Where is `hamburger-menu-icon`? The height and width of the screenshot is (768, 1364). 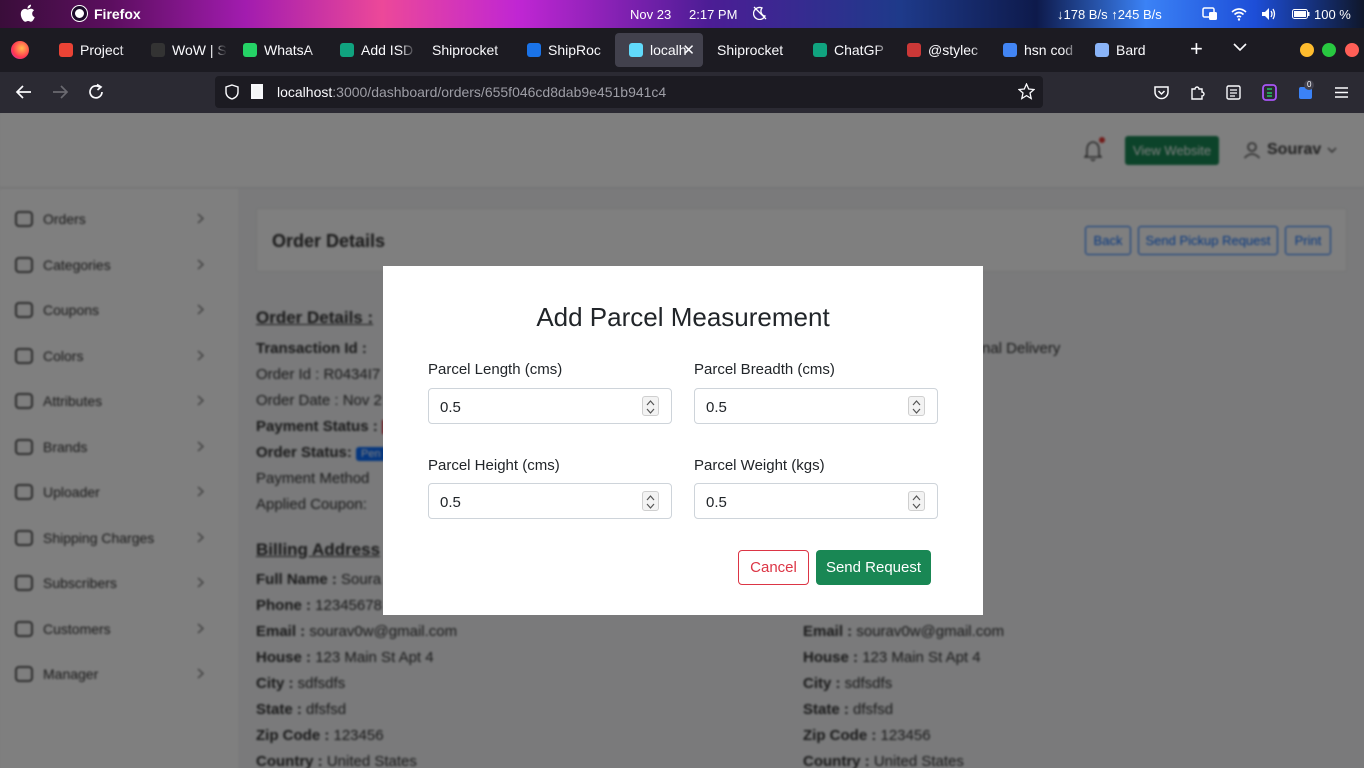 hamburger-menu-icon is located at coordinates (1341, 92).